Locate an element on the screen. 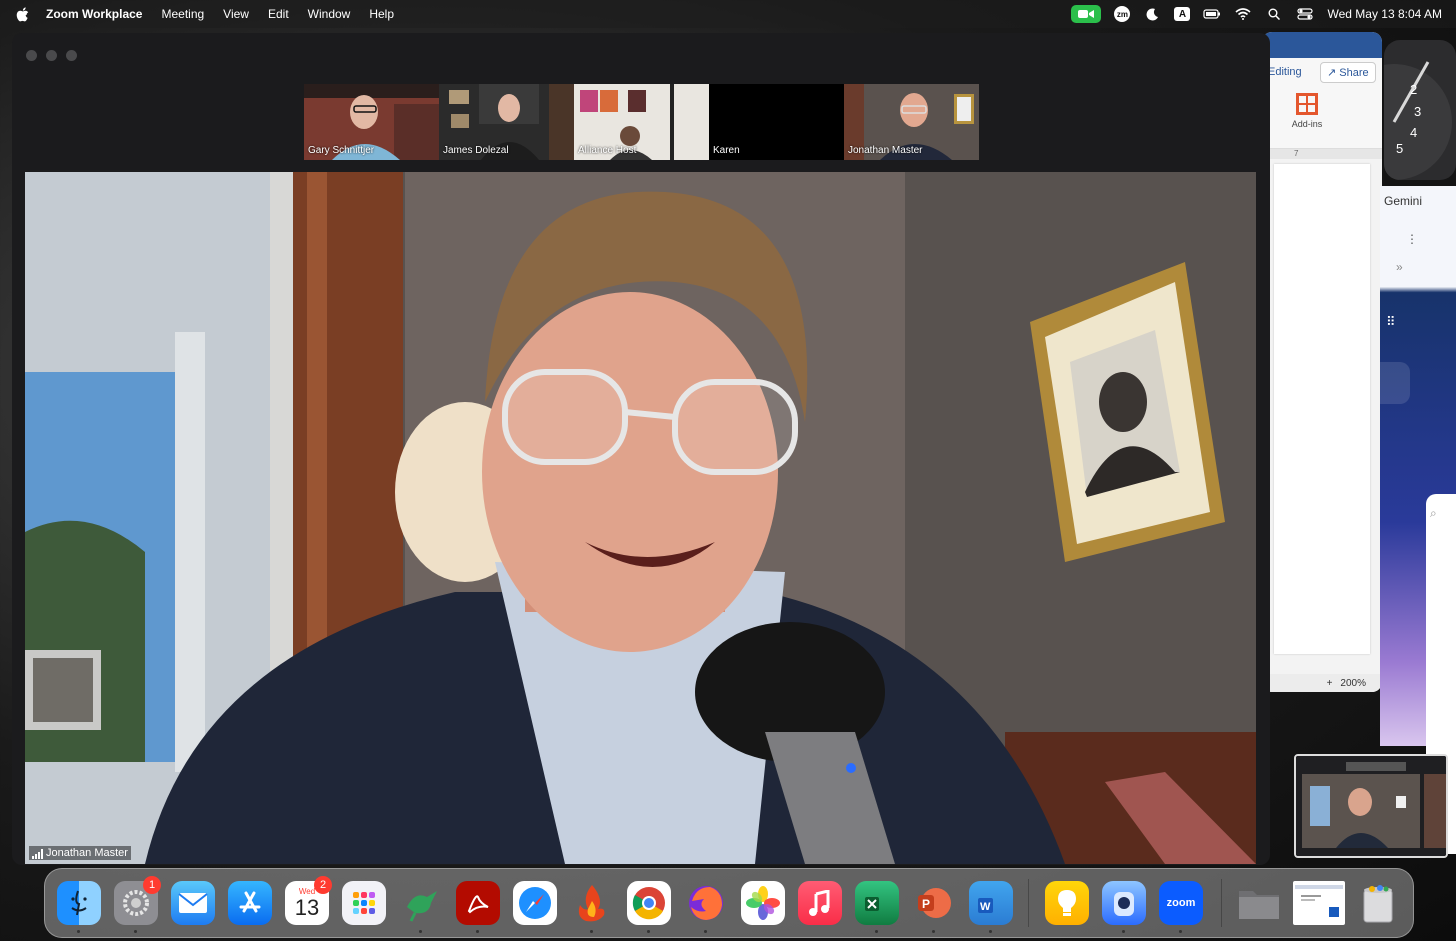  control-center-icon is located at coordinates (1305, 14).